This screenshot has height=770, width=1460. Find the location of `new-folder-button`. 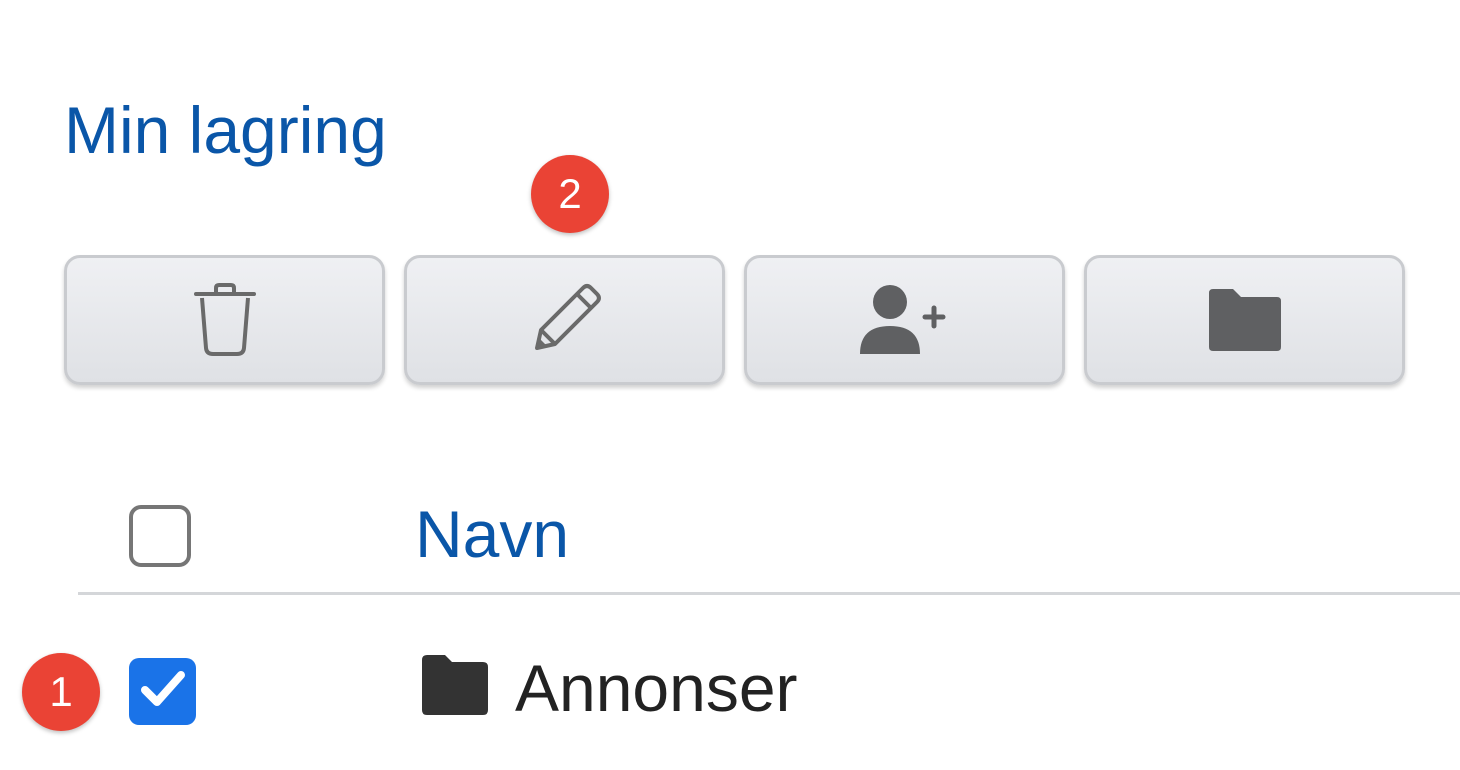

new-folder-button is located at coordinates (1244, 320).